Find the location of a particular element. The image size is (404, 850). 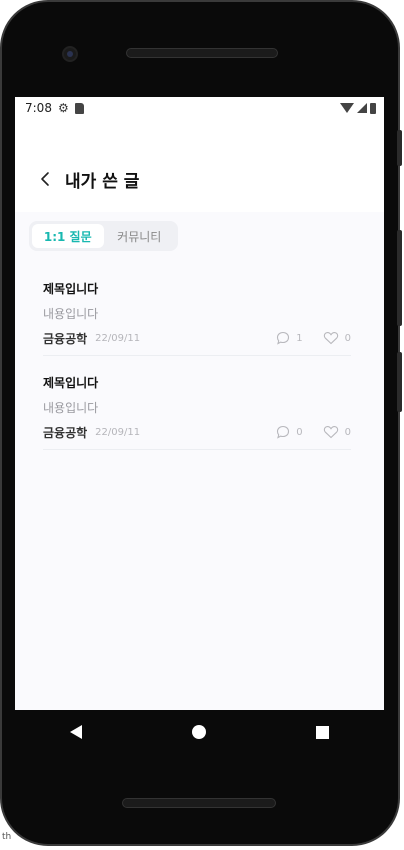

front-camera is located at coordinates (70, 54).